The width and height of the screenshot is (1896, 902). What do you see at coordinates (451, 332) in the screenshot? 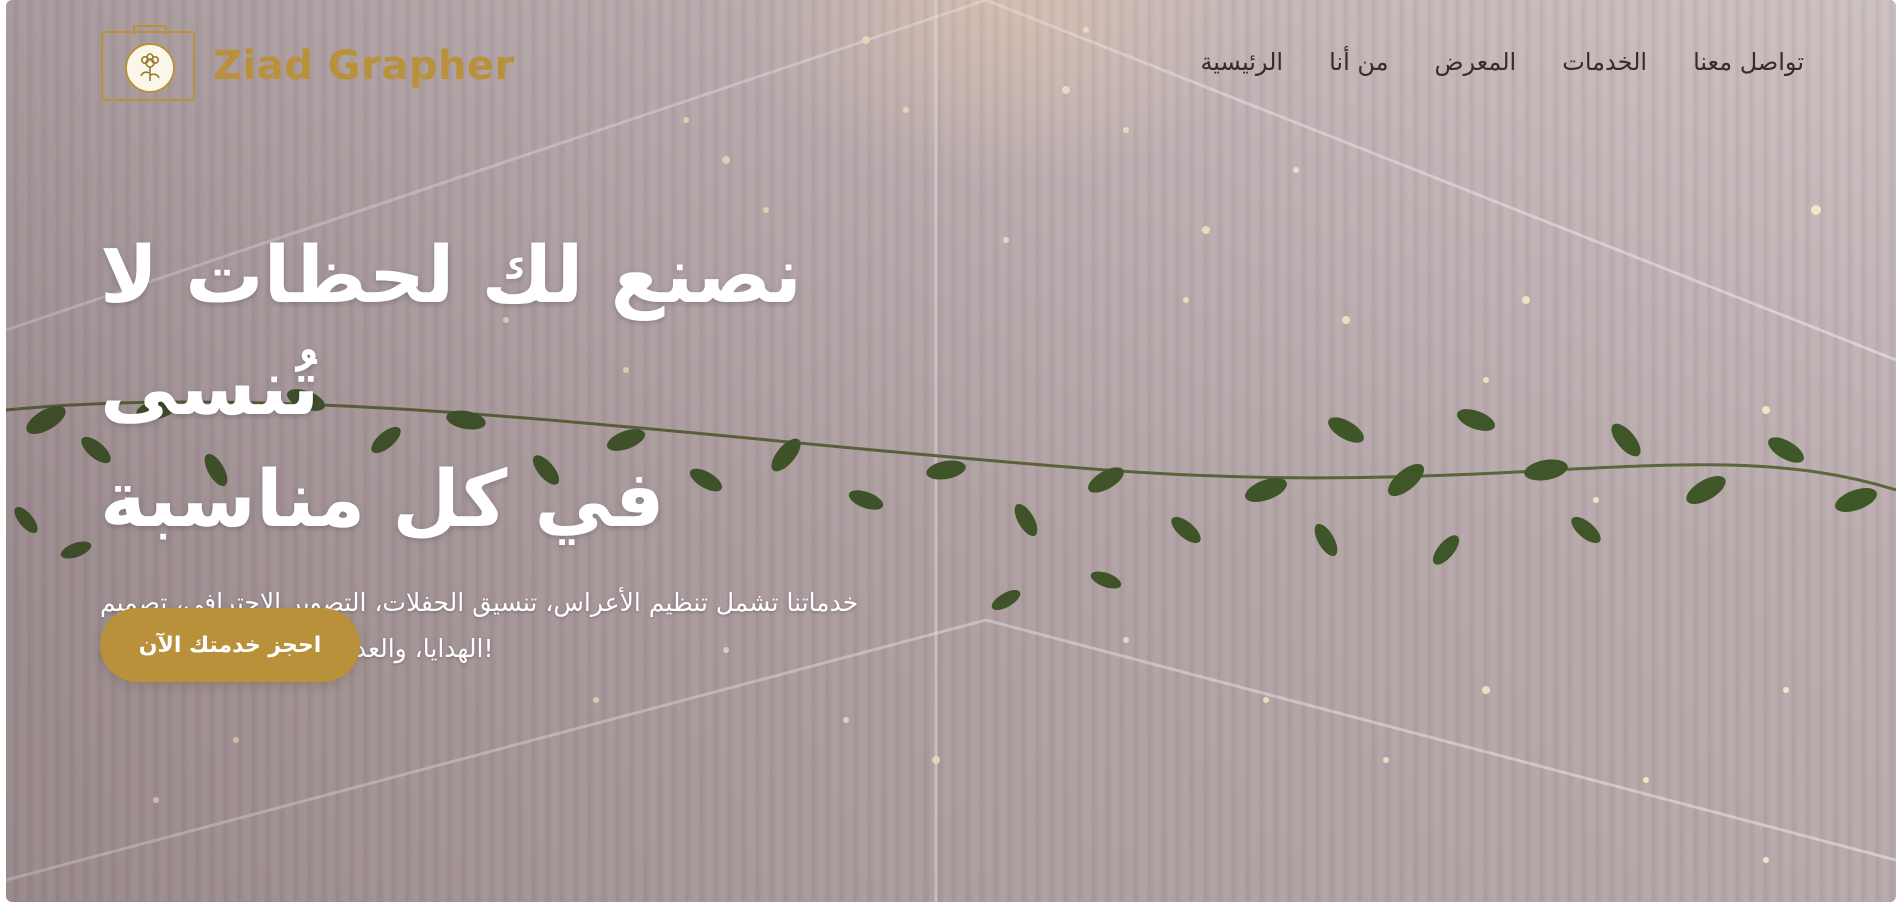
I see `hero-title-line-1: نصنع لك لحظات لا تُنسى` at bounding box center [451, 332].